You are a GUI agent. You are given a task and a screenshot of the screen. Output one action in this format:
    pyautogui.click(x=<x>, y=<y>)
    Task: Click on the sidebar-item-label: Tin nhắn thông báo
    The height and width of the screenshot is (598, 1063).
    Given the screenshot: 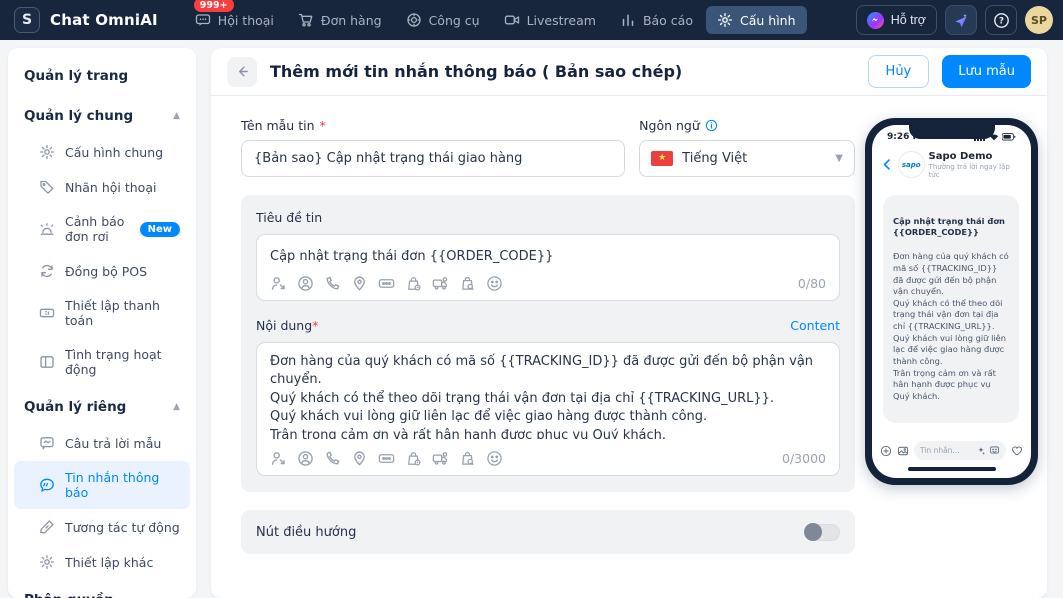 What is the action you would take?
    pyautogui.click(x=112, y=485)
    